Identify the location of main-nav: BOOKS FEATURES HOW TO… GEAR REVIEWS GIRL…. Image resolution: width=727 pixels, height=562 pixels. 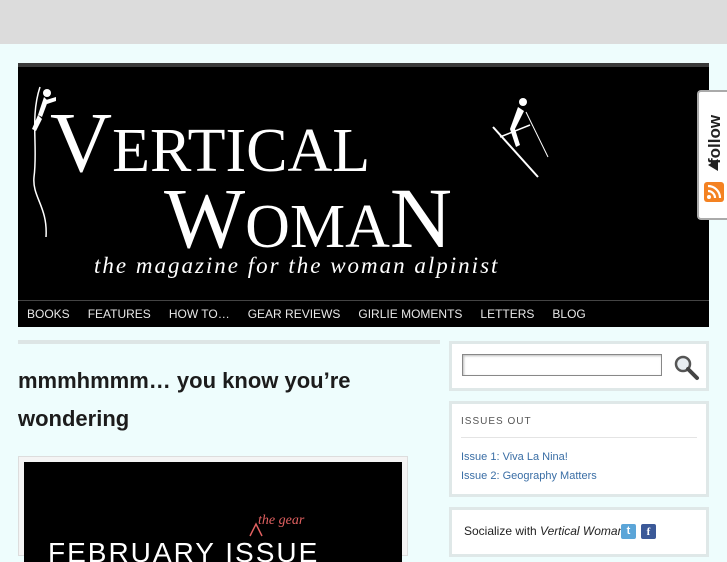
(363, 313).